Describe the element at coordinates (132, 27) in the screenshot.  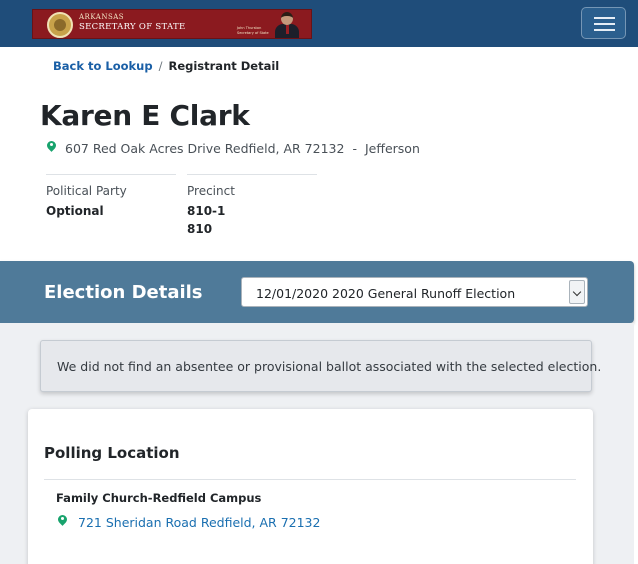
I see `logo-line-2: SECRETARY OF STATE` at that location.